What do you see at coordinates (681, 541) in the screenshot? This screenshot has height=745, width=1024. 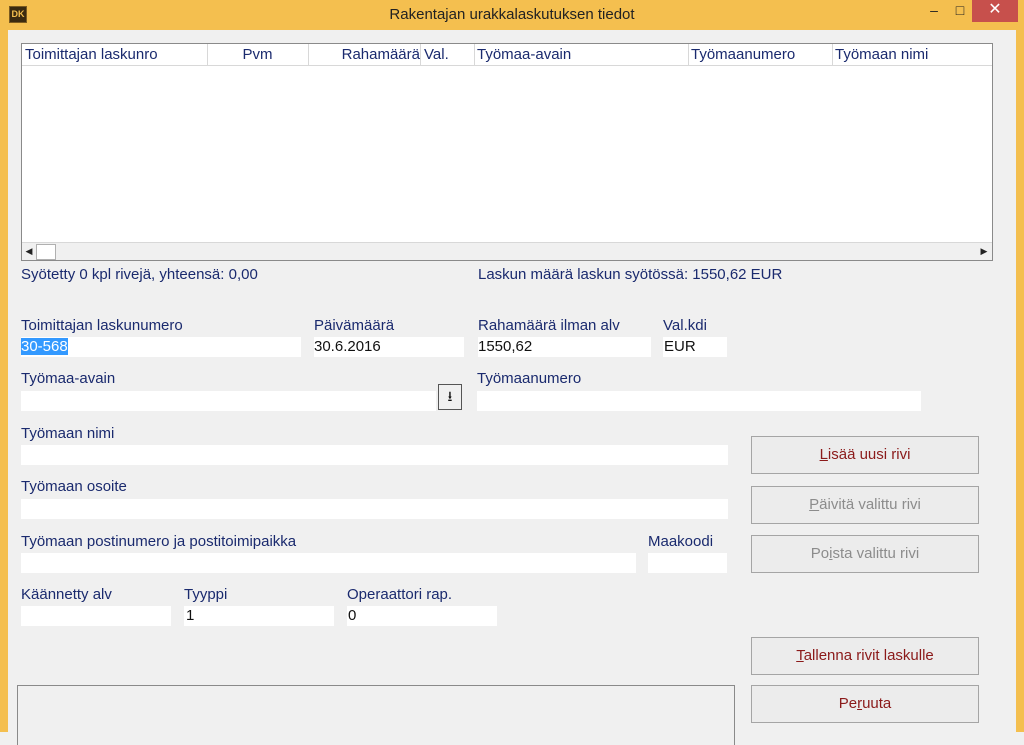 I see `country-code-label: Maakoodi` at bounding box center [681, 541].